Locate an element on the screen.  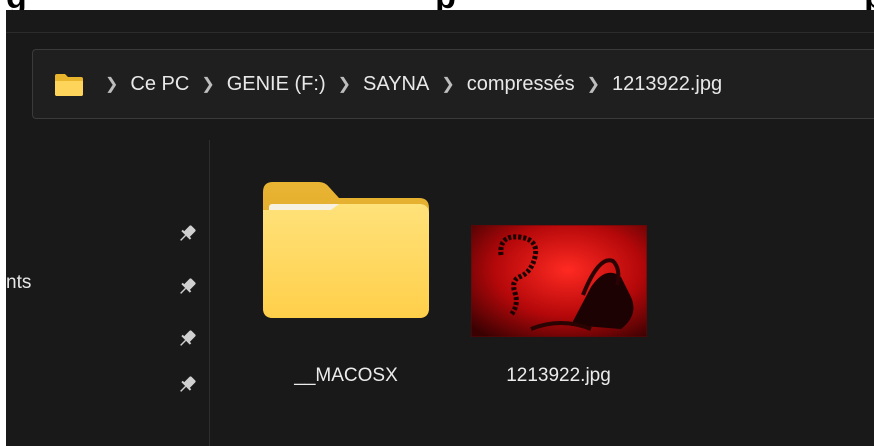
file-item-image: 1213922.jpg is located at coordinates (558, 302).